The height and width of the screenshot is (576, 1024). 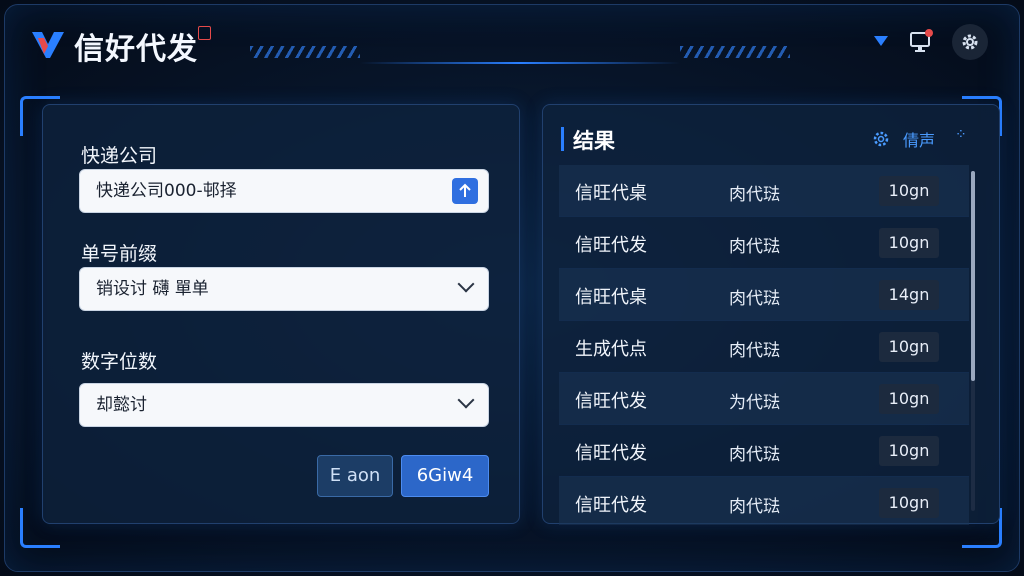 I want to click on submit-button: 6Giw4, so click(x=445, y=476).